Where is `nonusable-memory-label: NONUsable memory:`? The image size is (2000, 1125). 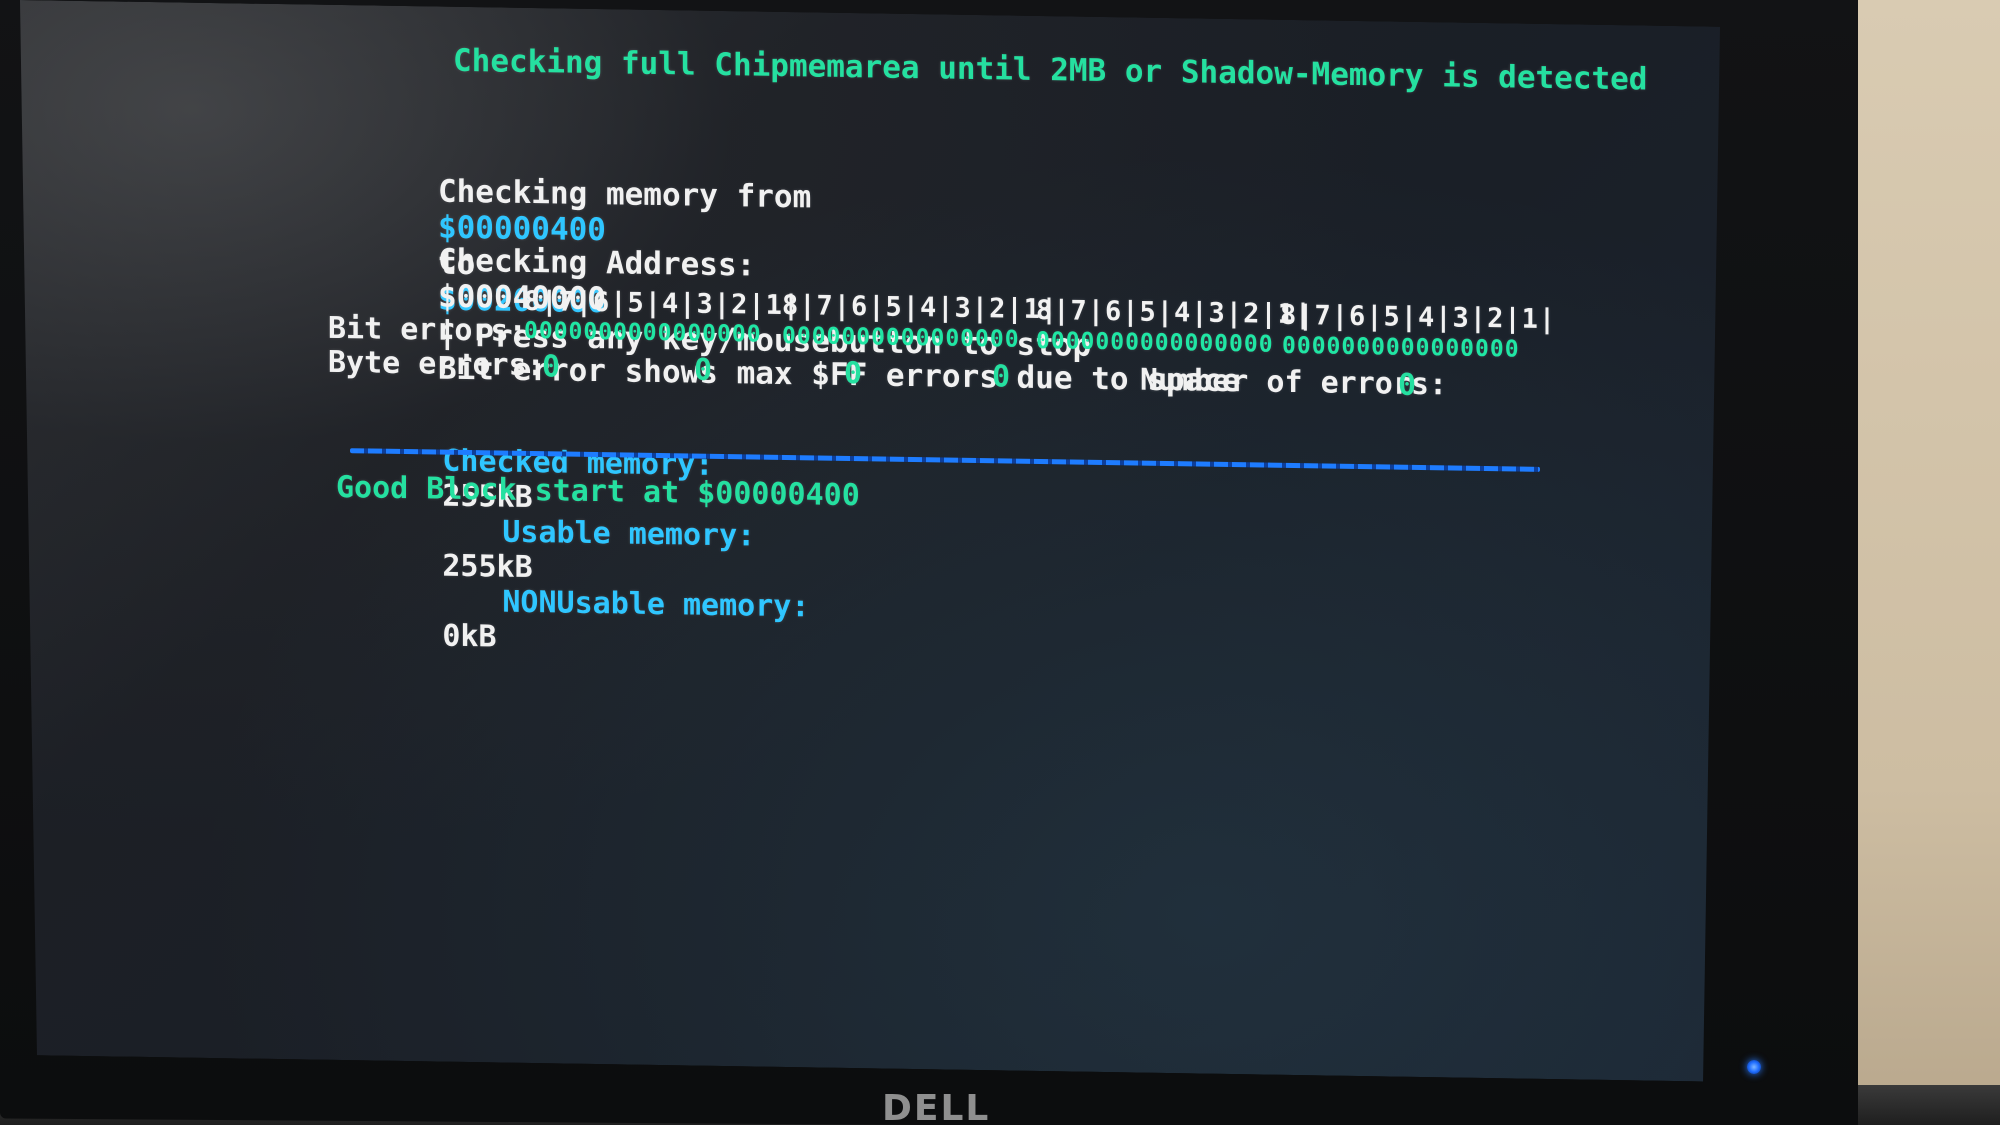
nonusable-memory-label: NONUsable memory: is located at coordinates (656, 604).